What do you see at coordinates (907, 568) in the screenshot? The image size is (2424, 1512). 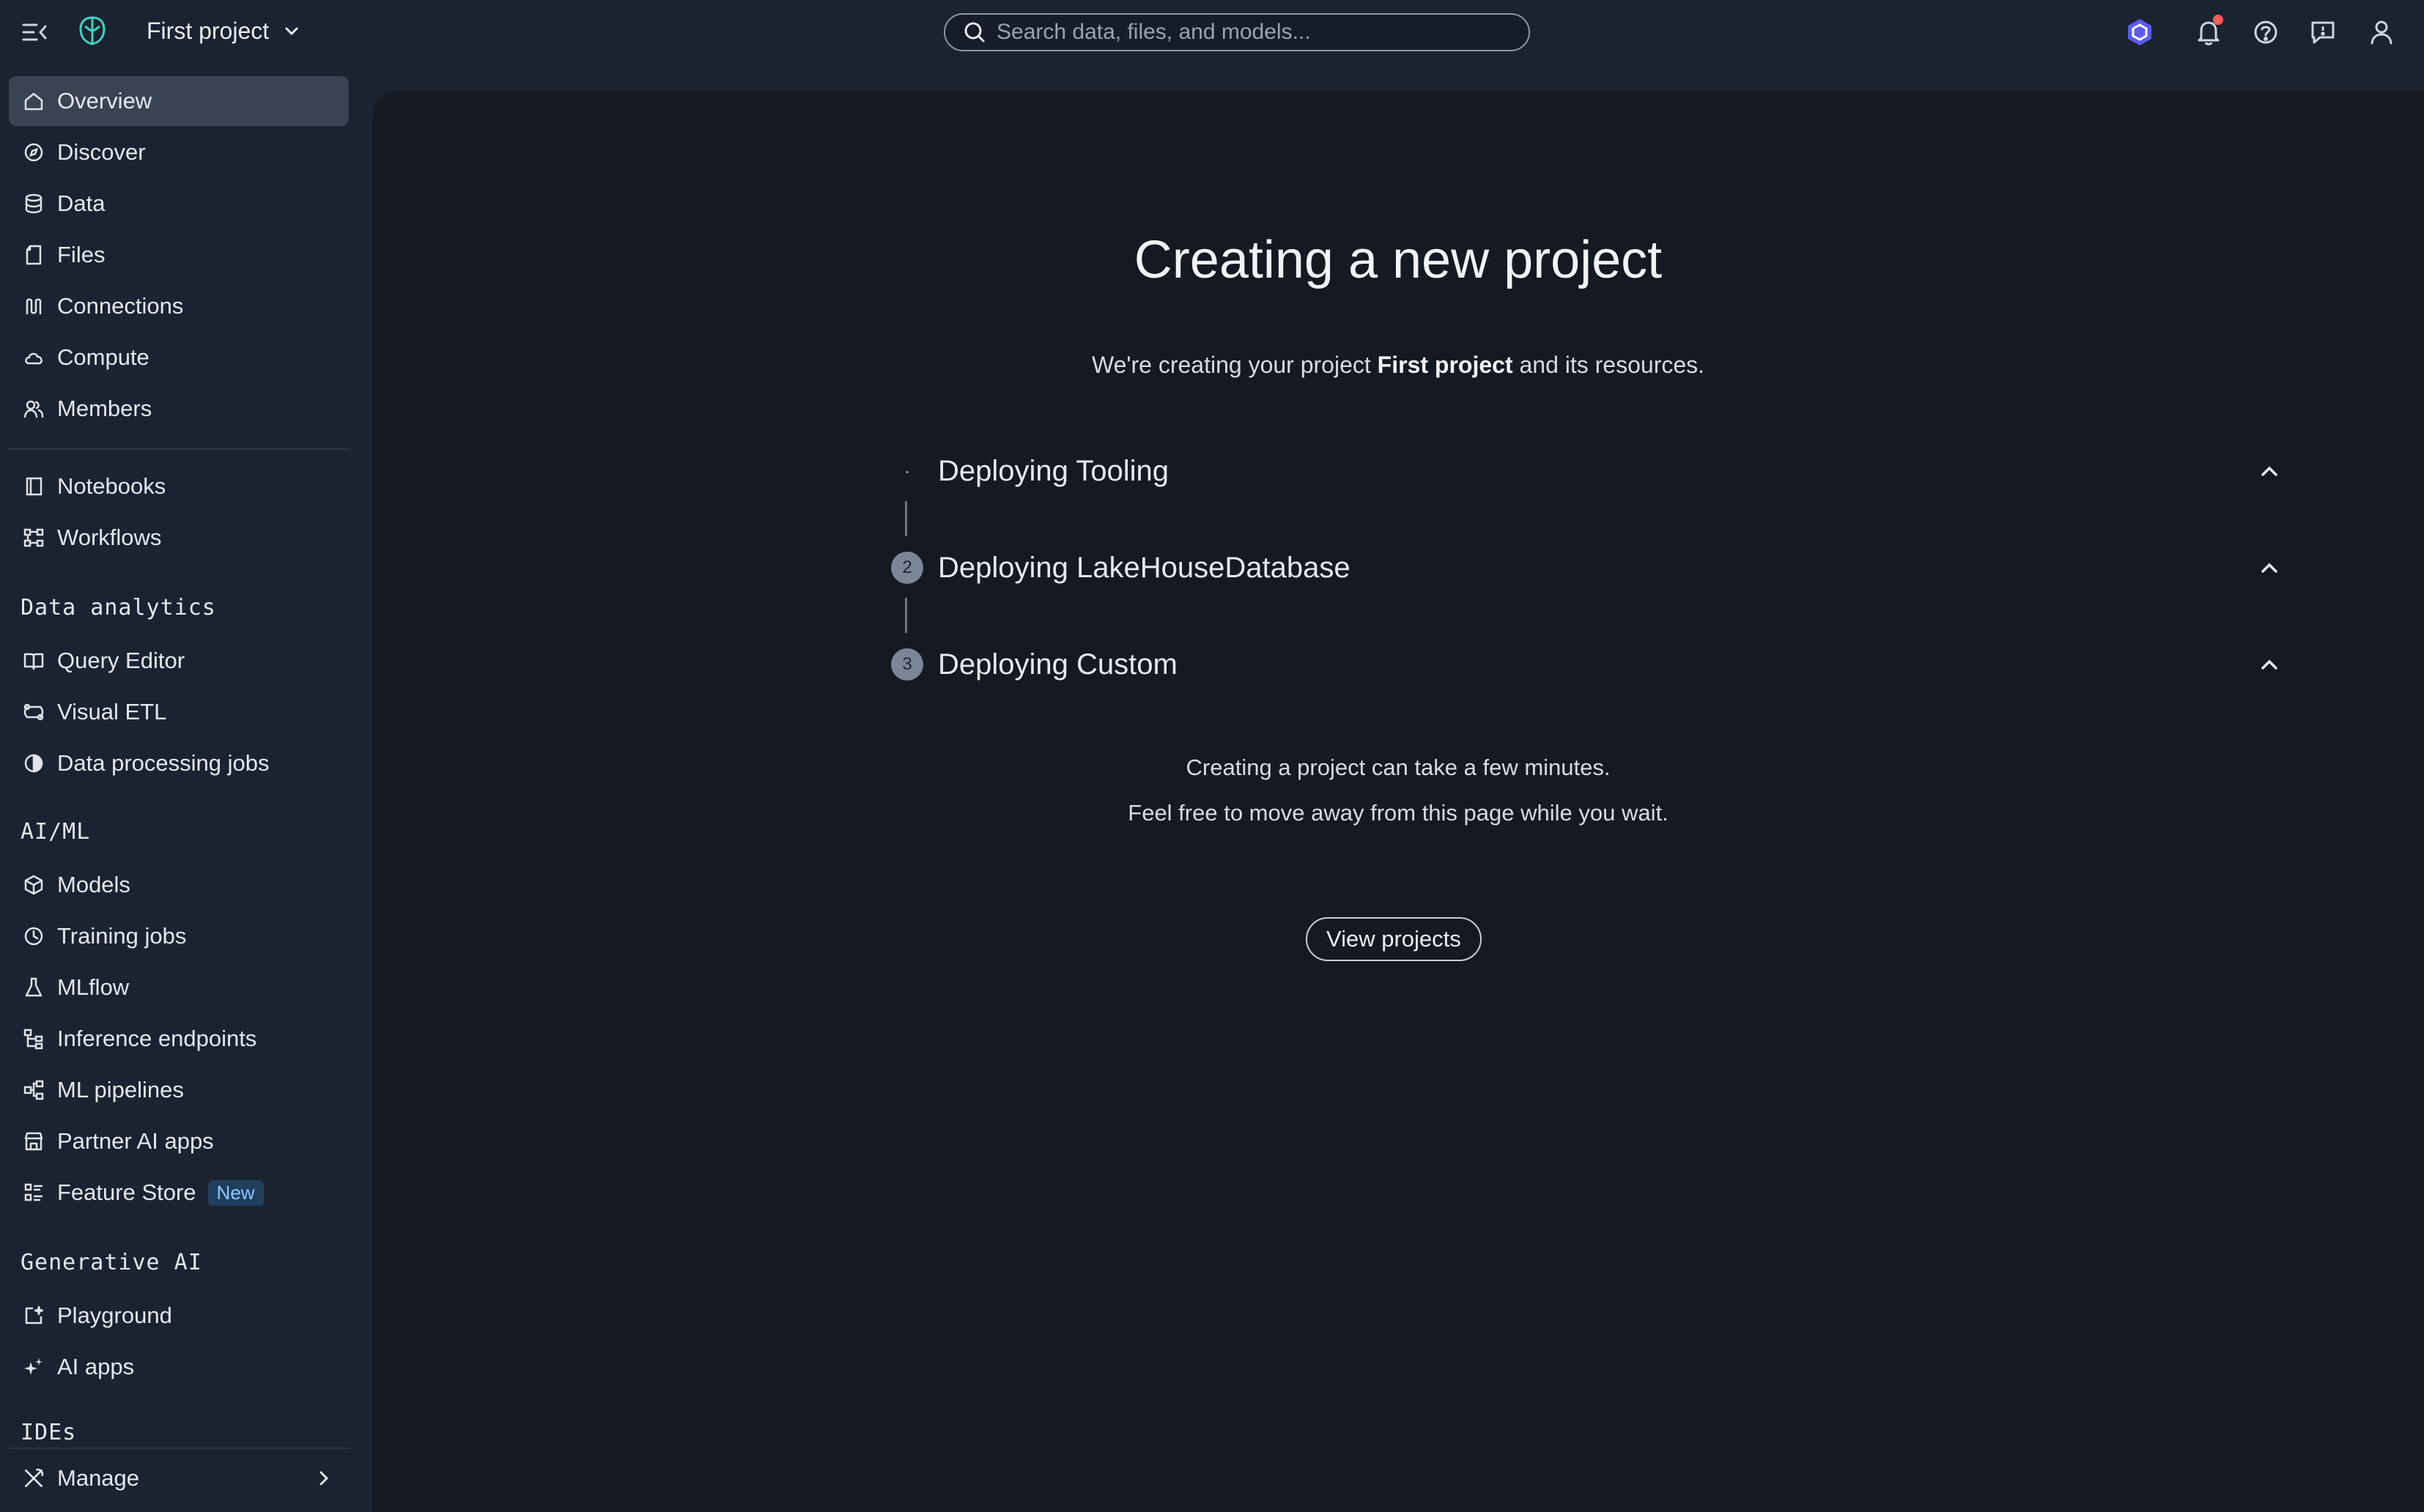 I see `step-marker: 2` at bounding box center [907, 568].